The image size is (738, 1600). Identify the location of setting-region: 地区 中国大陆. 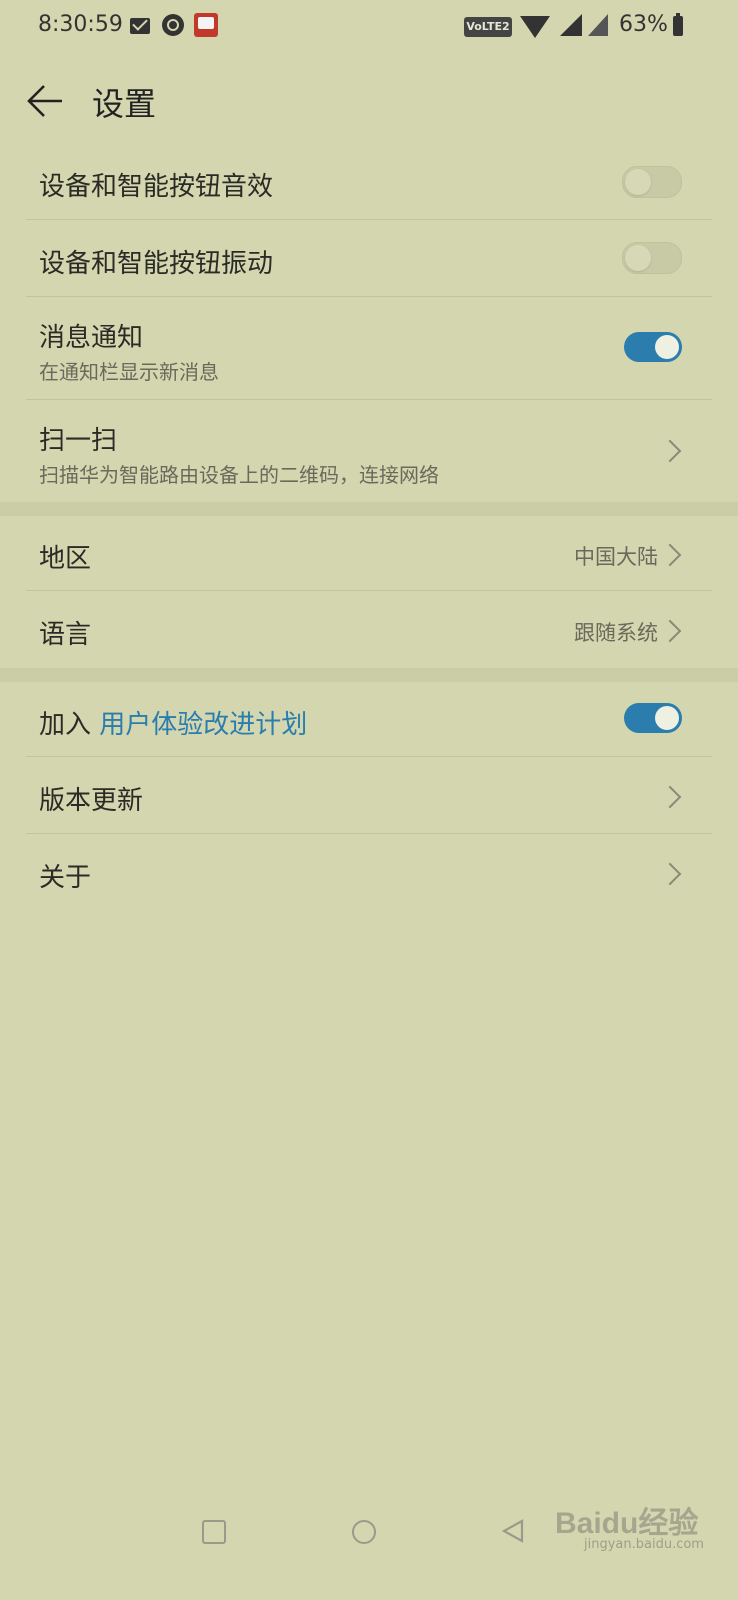
(369, 553).